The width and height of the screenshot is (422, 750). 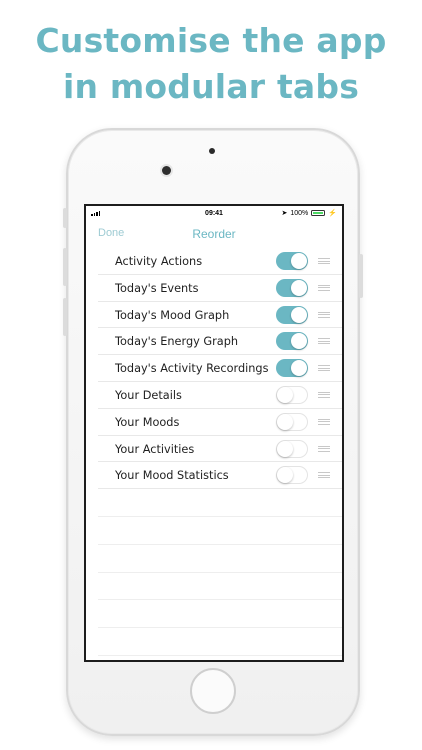 What do you see at coordinates (65, 317) in the screenshot?
I see `volume-down-button` at bounding box center [65, 317].